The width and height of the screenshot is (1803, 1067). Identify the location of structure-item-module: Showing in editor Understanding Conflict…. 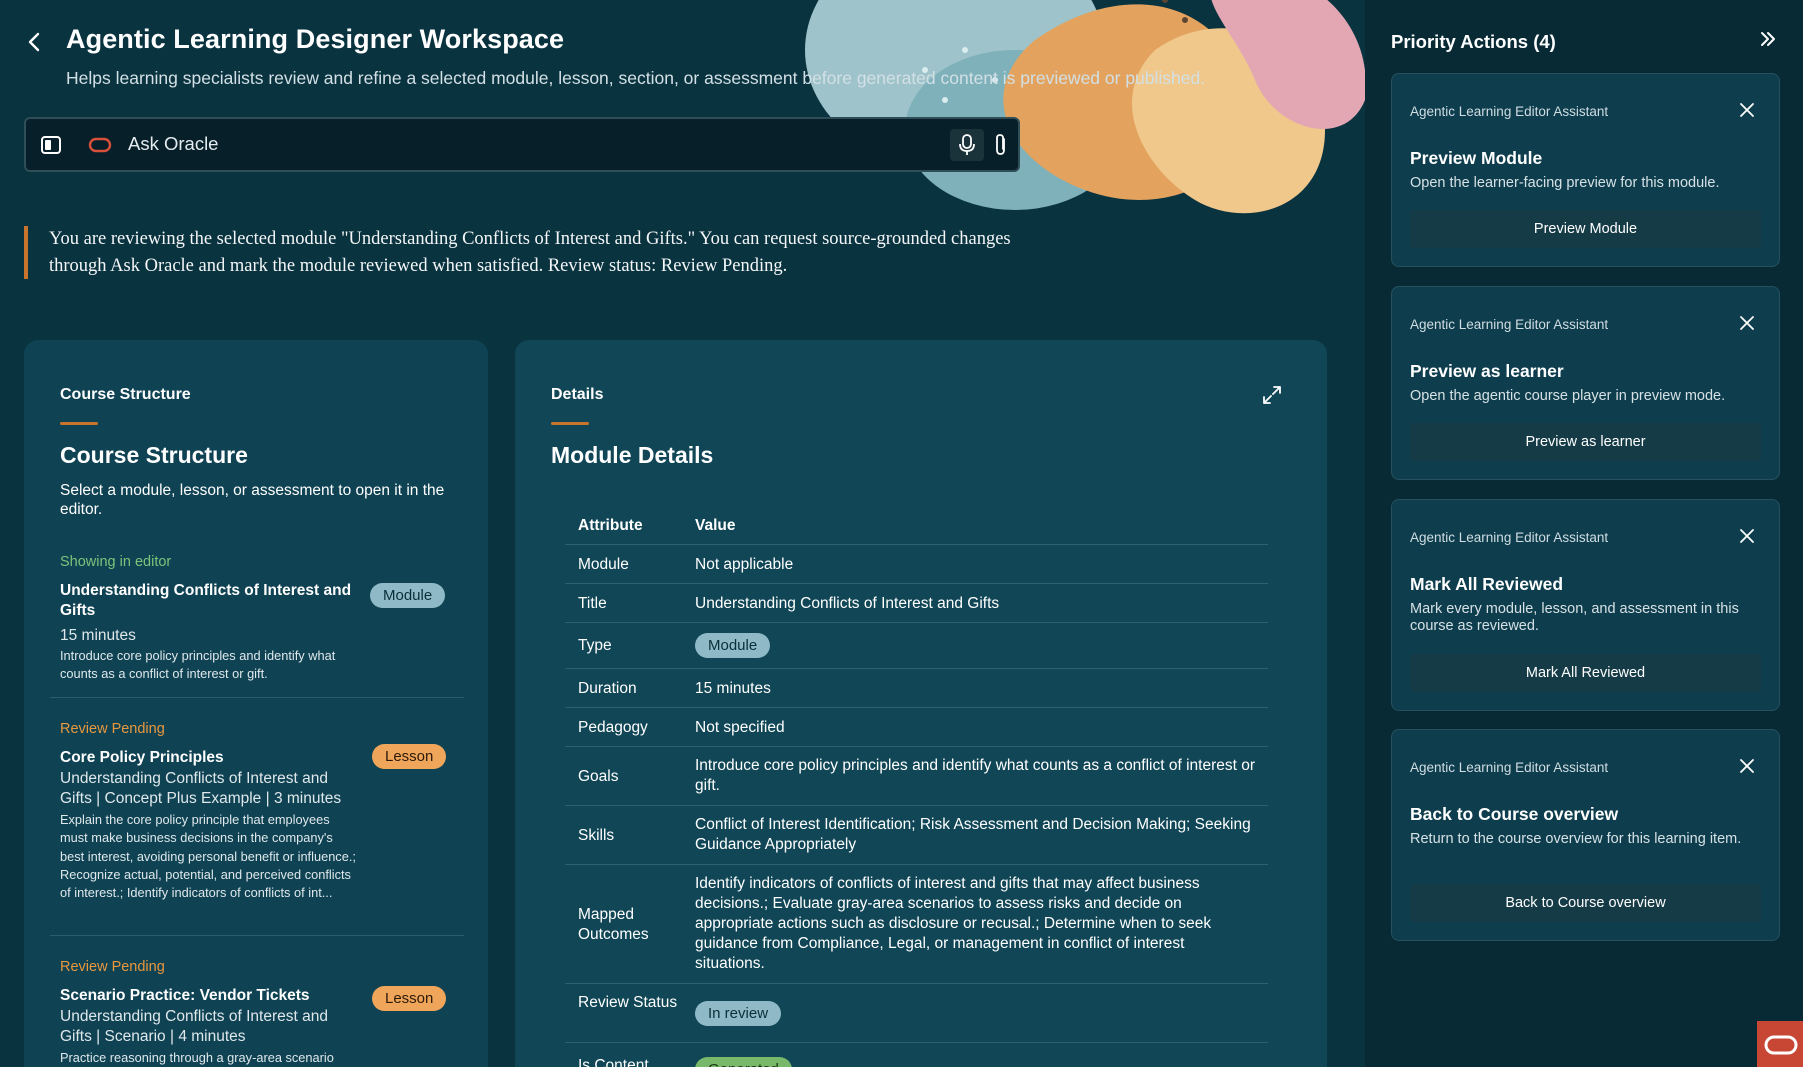
(265, 634).